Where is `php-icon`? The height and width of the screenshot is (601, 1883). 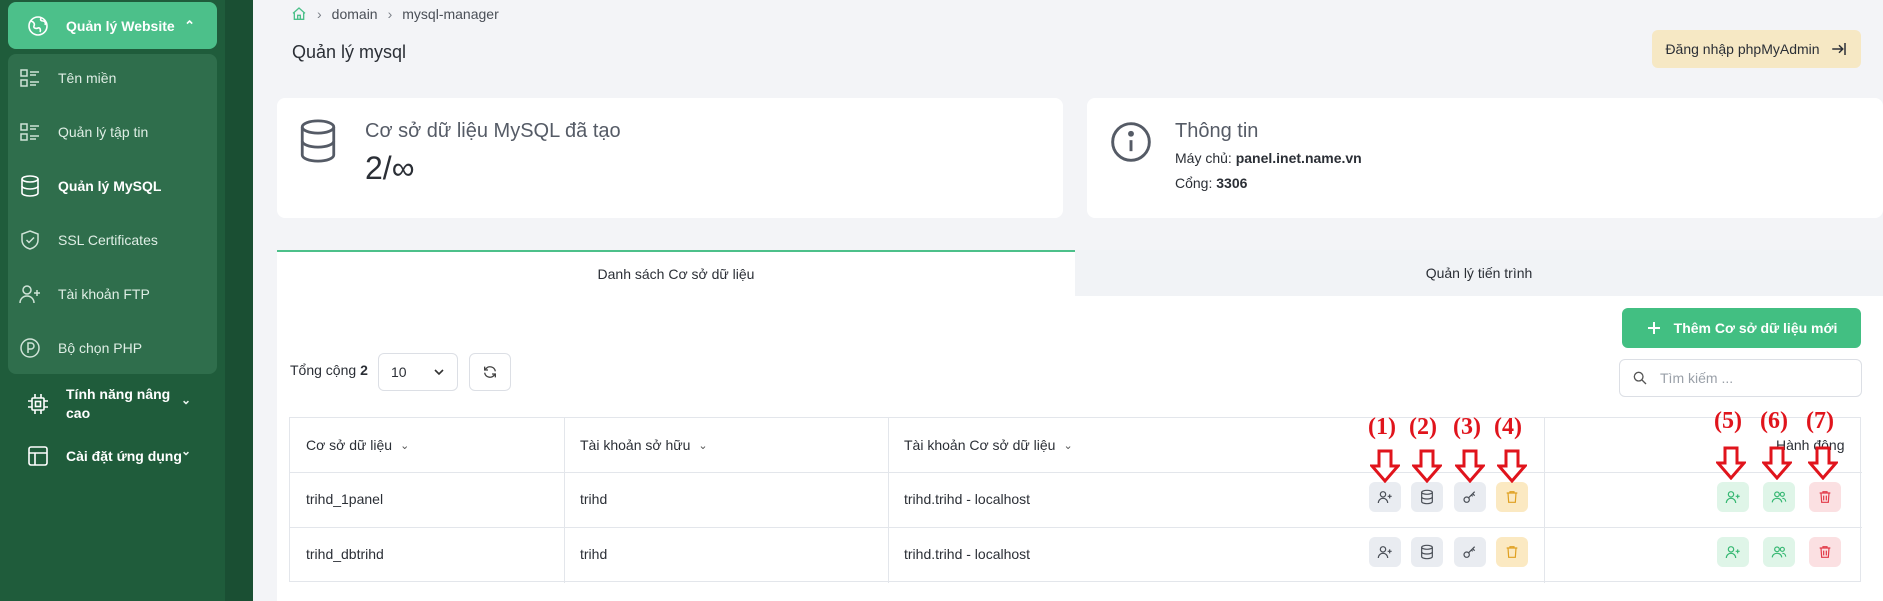
php-icon is located at coordinates (30, 348).